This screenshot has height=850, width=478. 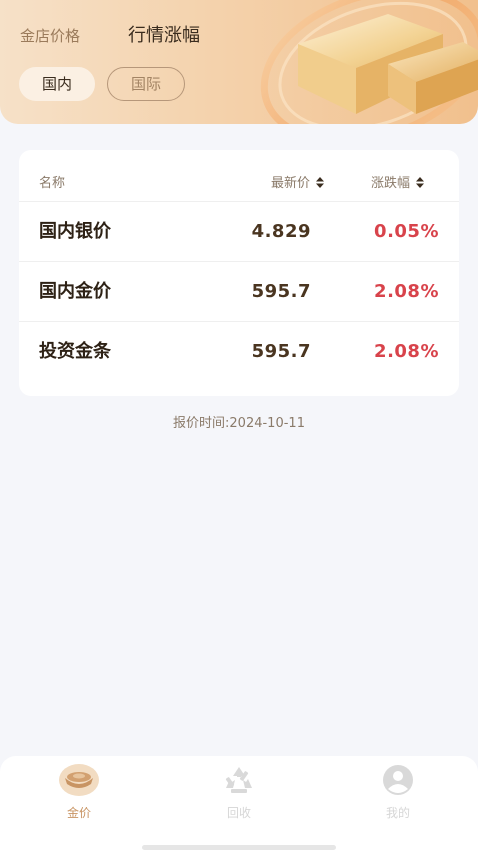 What do you see at coordinates (391, 183) in the screenshot?
I see `column-header-change-label: 涨跌幅` at bounding box center [391, 183].